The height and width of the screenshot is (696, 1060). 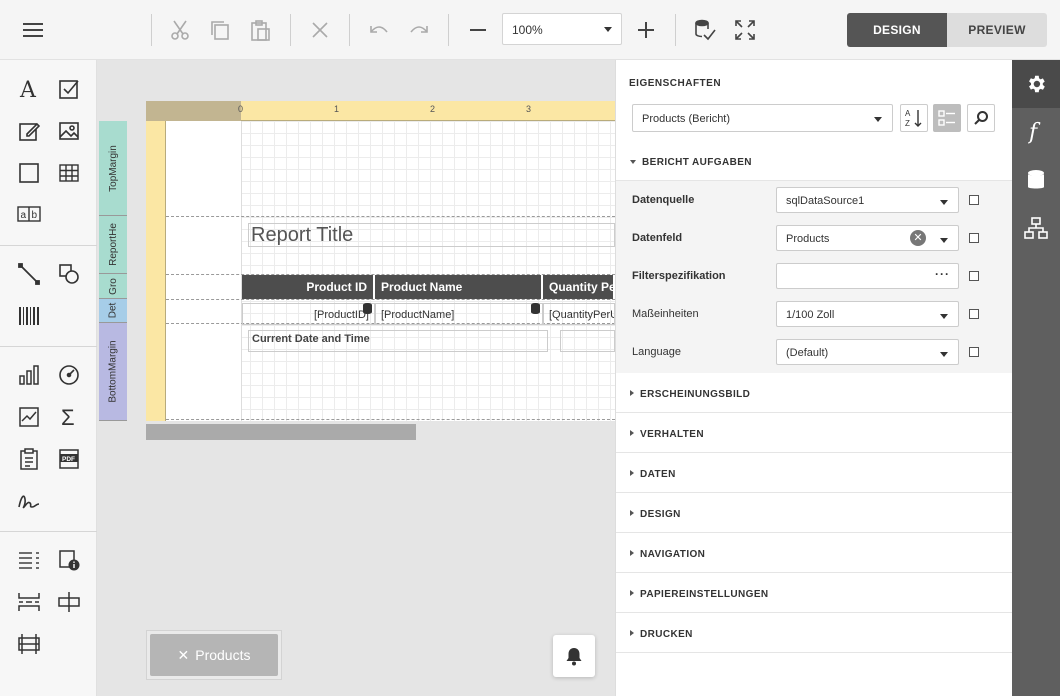 What do you see at coordinates (942, 274) in the screenshot?
I see `ellipsis-icon: ···` at bounding box center [942, 274].